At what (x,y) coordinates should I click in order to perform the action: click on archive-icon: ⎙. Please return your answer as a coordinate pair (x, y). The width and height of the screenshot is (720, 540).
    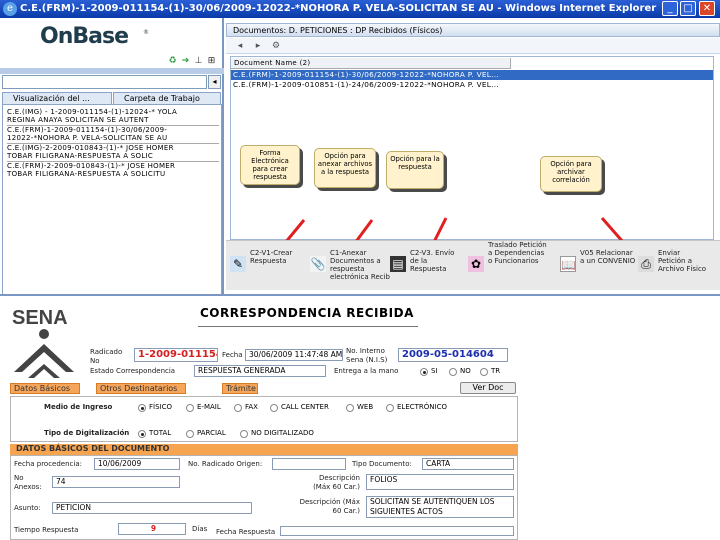
    Looking at the image, I should click on (646, 264).